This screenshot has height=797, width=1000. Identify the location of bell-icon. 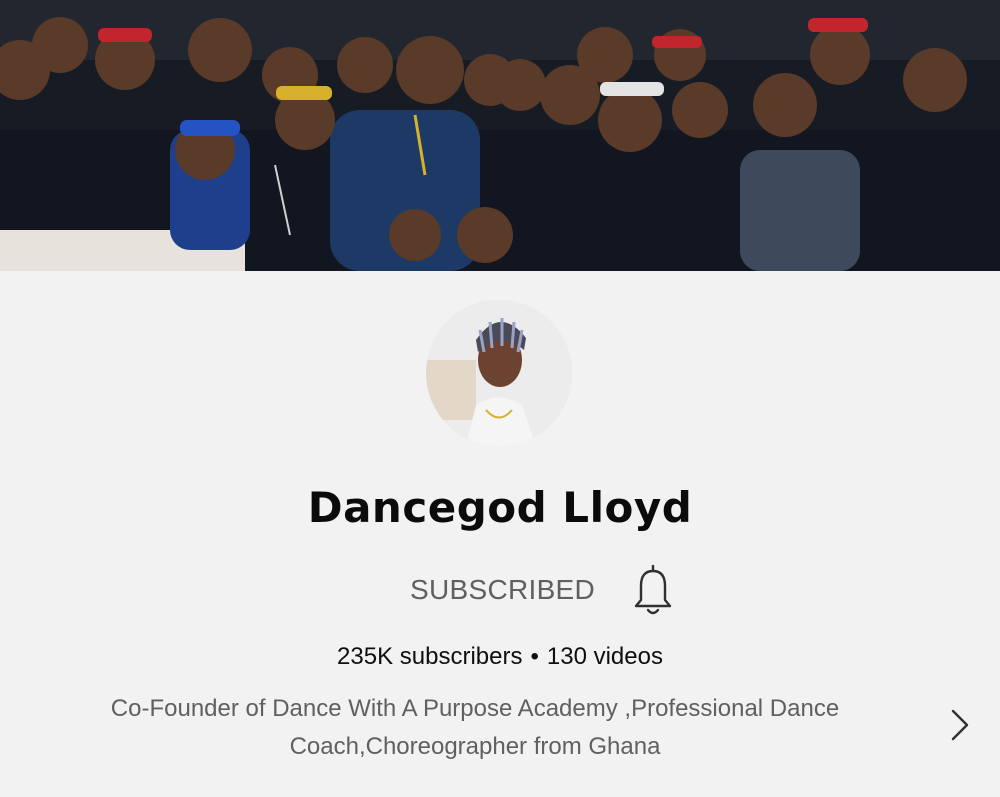
(653, 589).